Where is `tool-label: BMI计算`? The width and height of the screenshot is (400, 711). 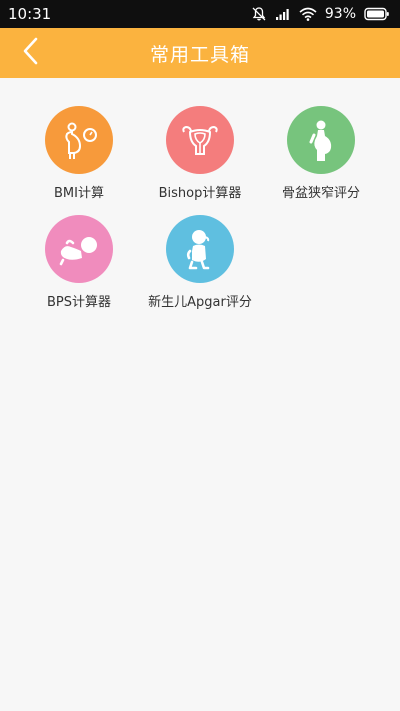
tool-label: BMI计算 is located at coordinates (79, 193).